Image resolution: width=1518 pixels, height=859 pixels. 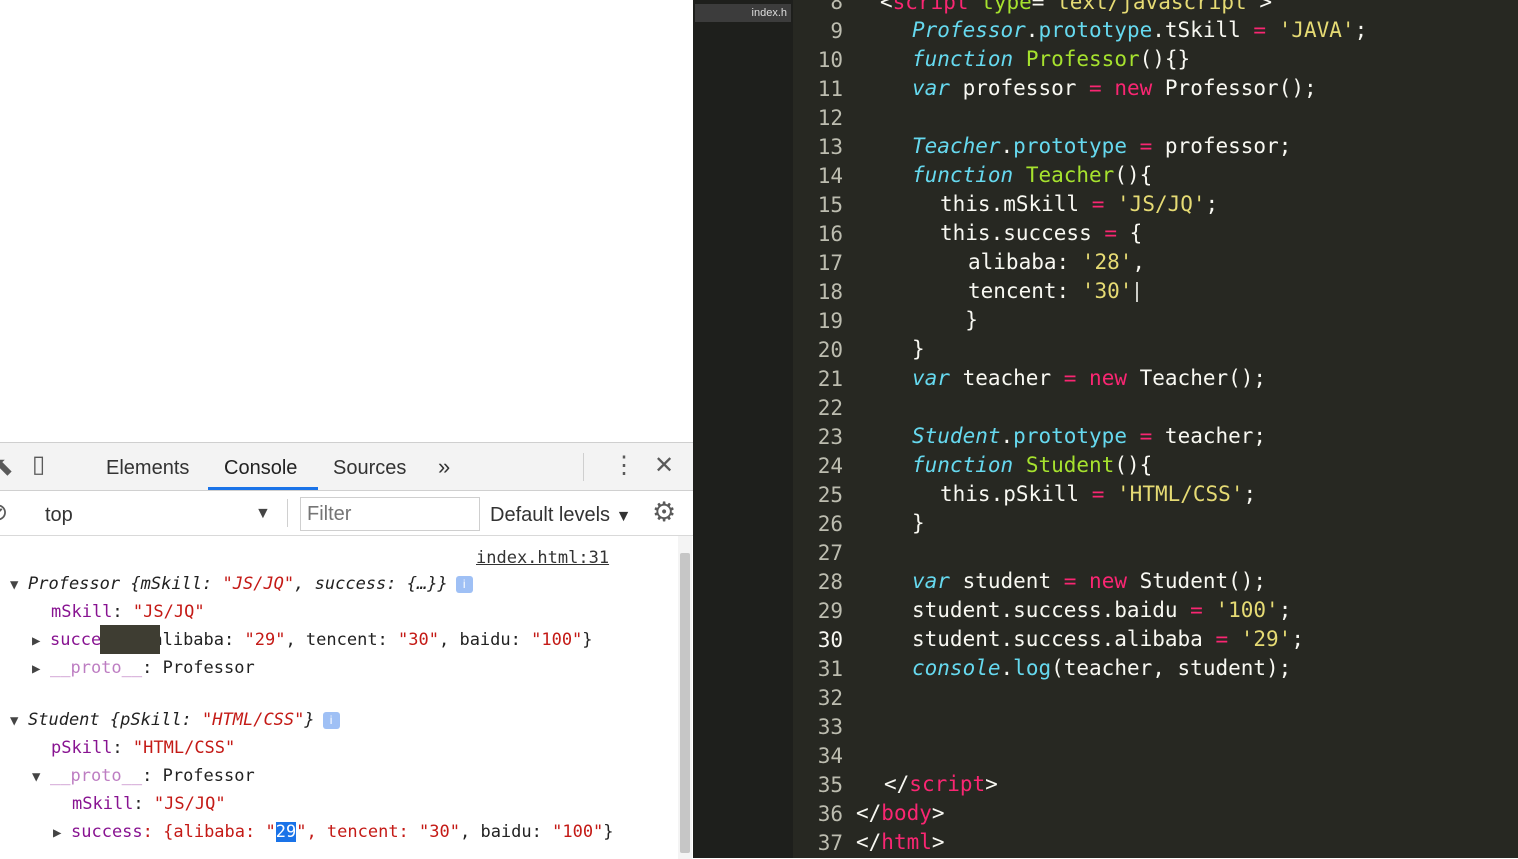 What do you see at coordinates (830, 524) in the screenshot?
I see `line-number: 26` at bounding box center [830, 524].